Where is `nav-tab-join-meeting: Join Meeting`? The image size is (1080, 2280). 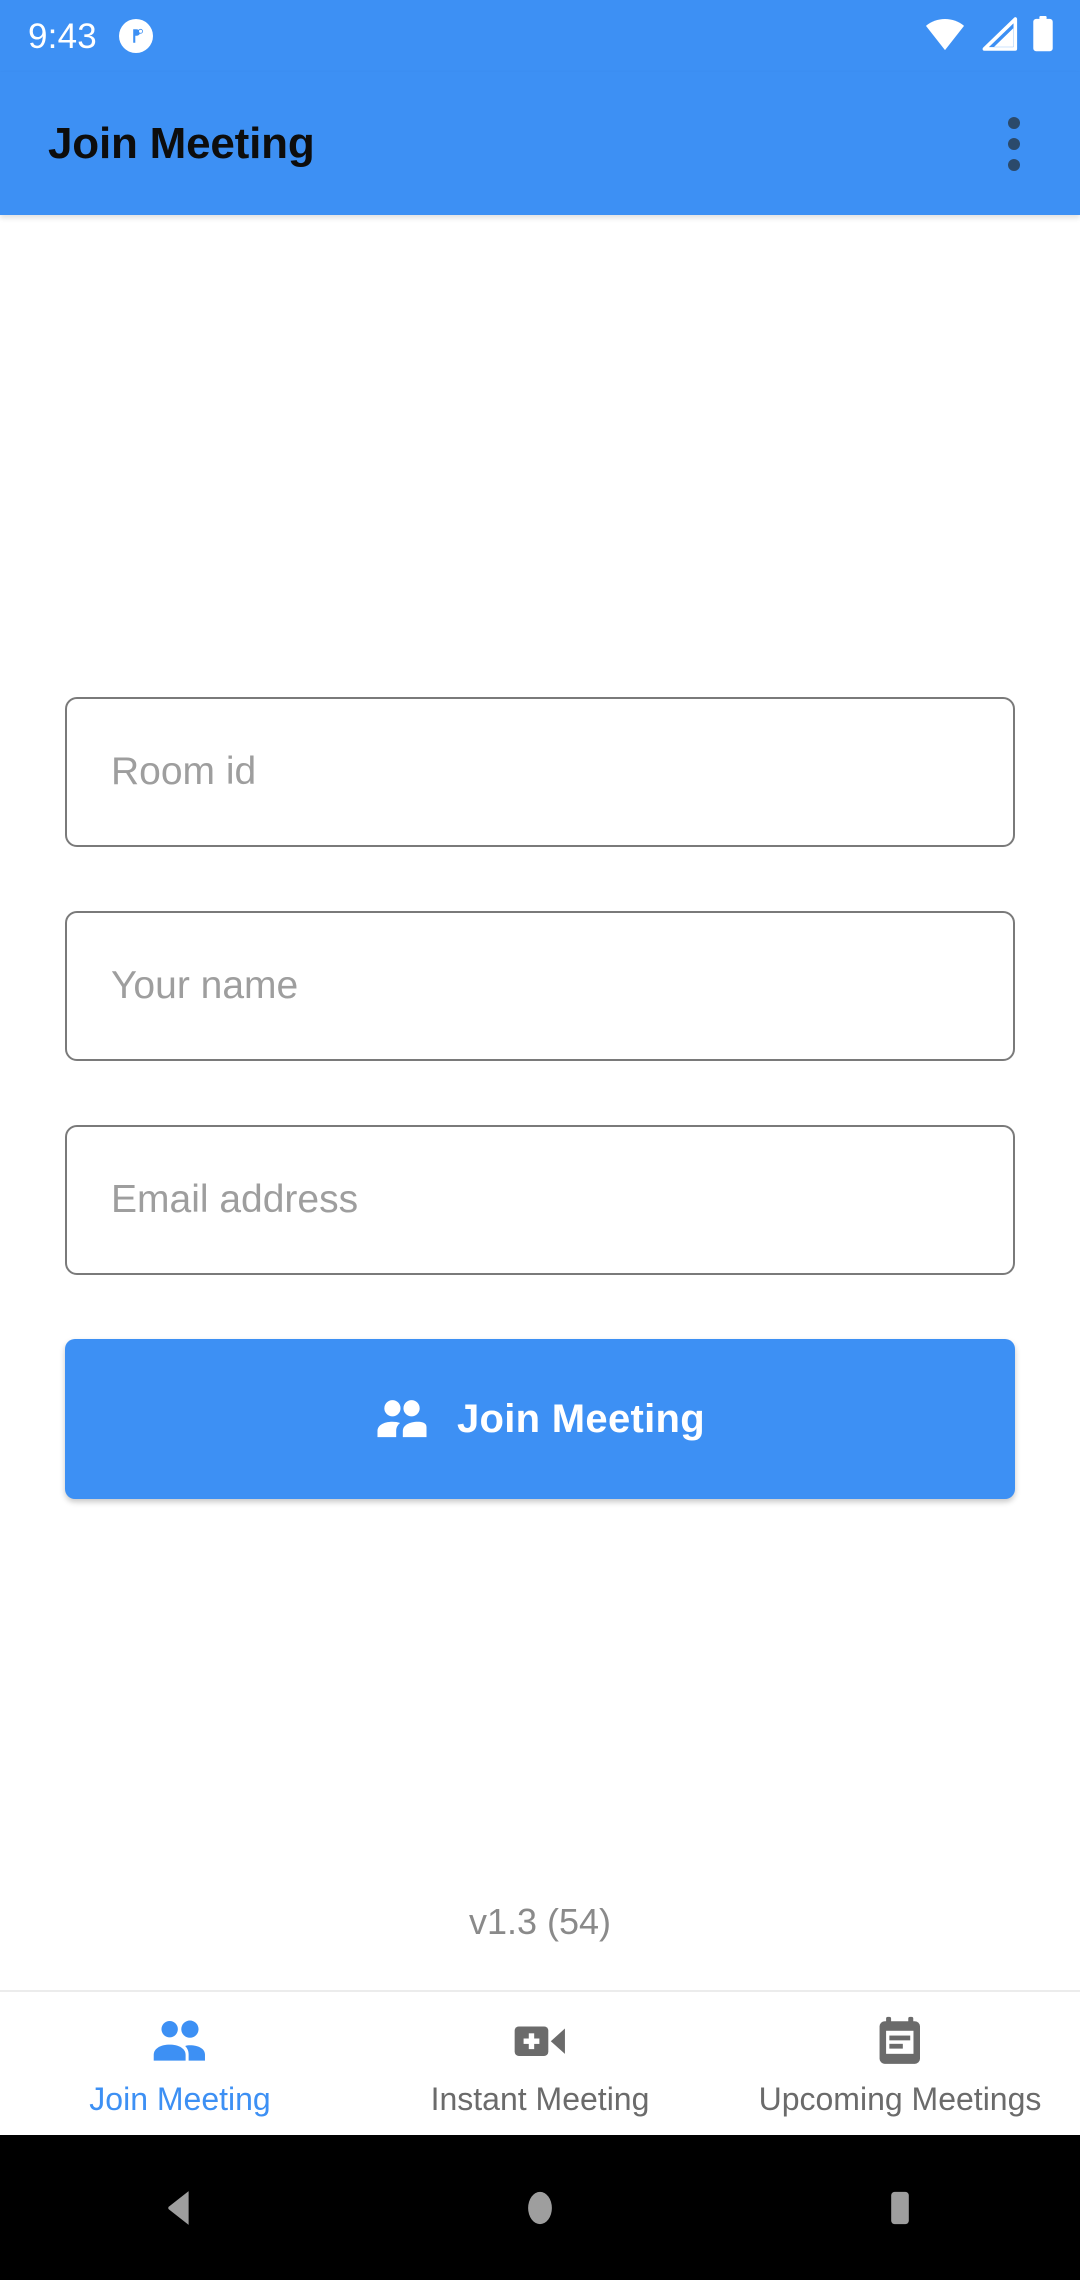
nav-tab-join-meeting: Join Meeting is located at coordinates (180, 2063).